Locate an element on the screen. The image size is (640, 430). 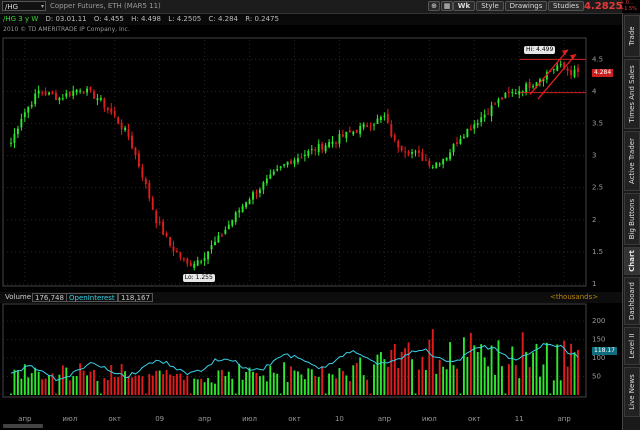
side-tab-level-ii: Level II is located at coordinates (632, 346).